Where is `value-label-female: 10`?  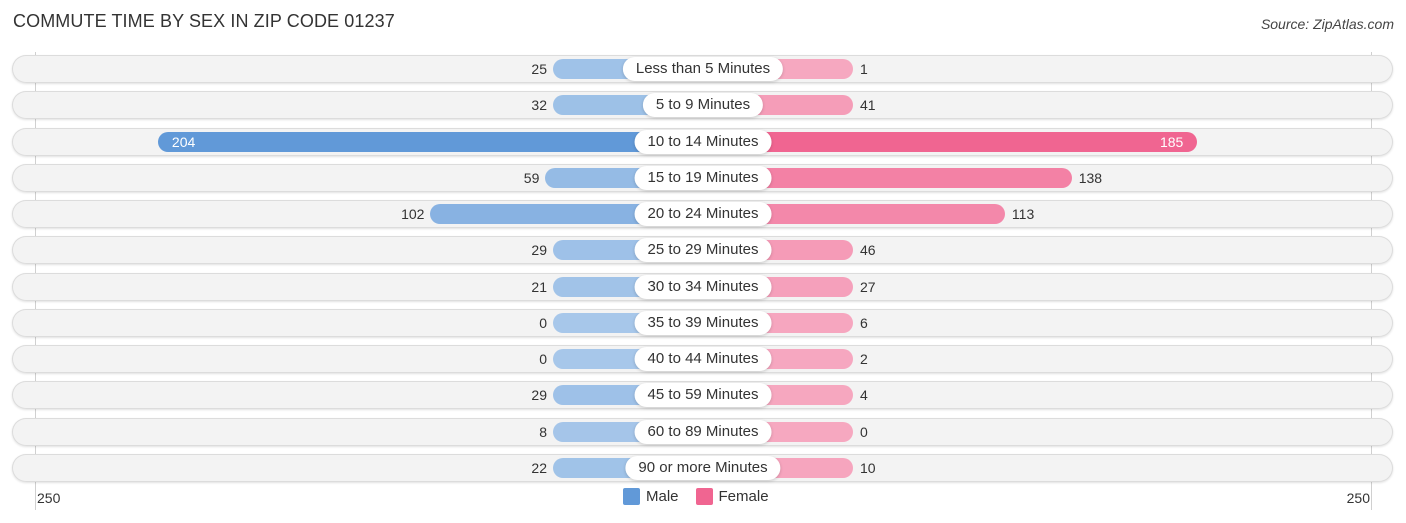 value-label-female: 10 is located at coordinates (868, 467).